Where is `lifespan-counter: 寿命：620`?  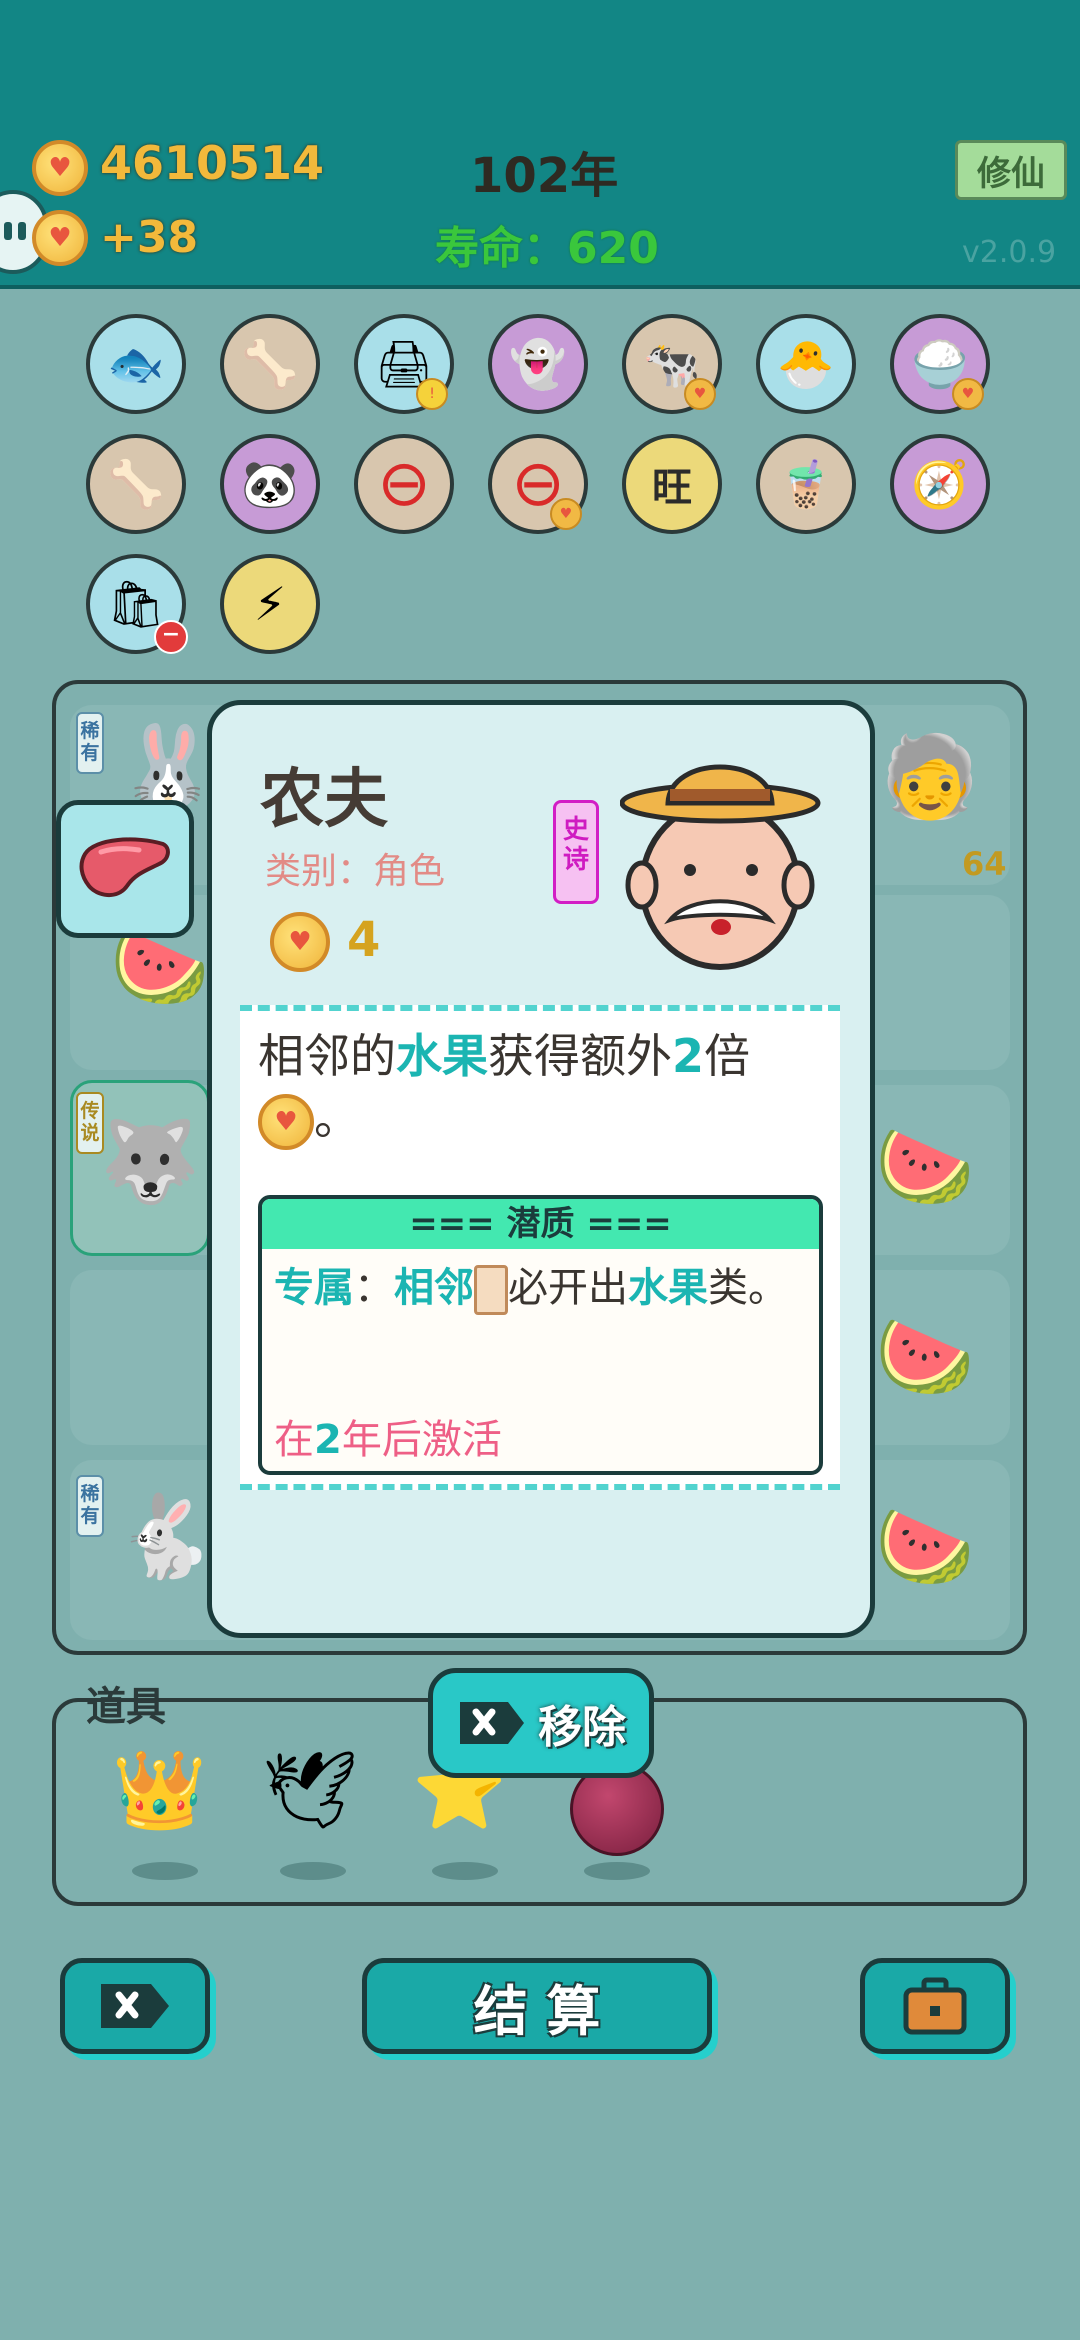
lifespan-counter: 寿命：620 is located at coordinates (547, 248).